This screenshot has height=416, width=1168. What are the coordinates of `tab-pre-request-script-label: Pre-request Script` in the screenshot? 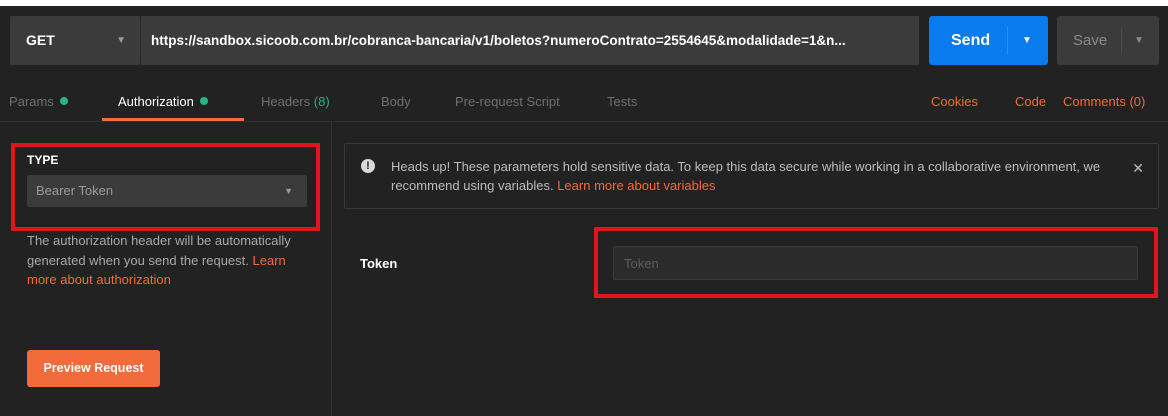 It's located at (507, 101).